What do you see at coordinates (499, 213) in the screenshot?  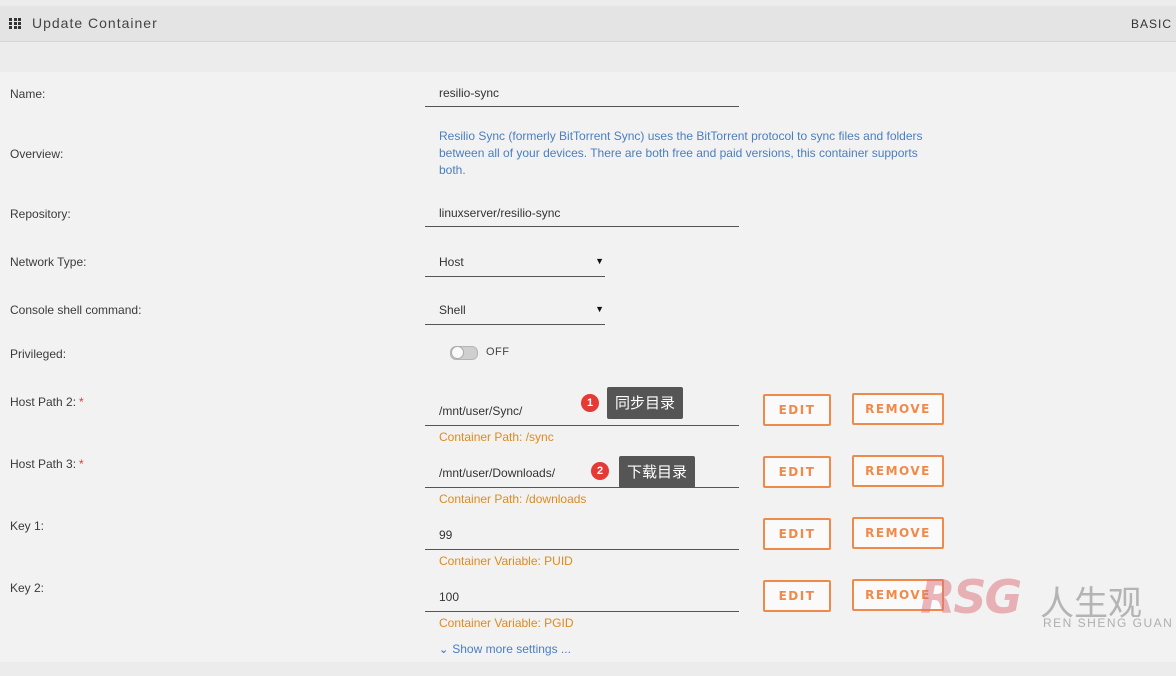 I see `repository-input: linuxserver/resilio-sync` at bounding box center [499, 213].